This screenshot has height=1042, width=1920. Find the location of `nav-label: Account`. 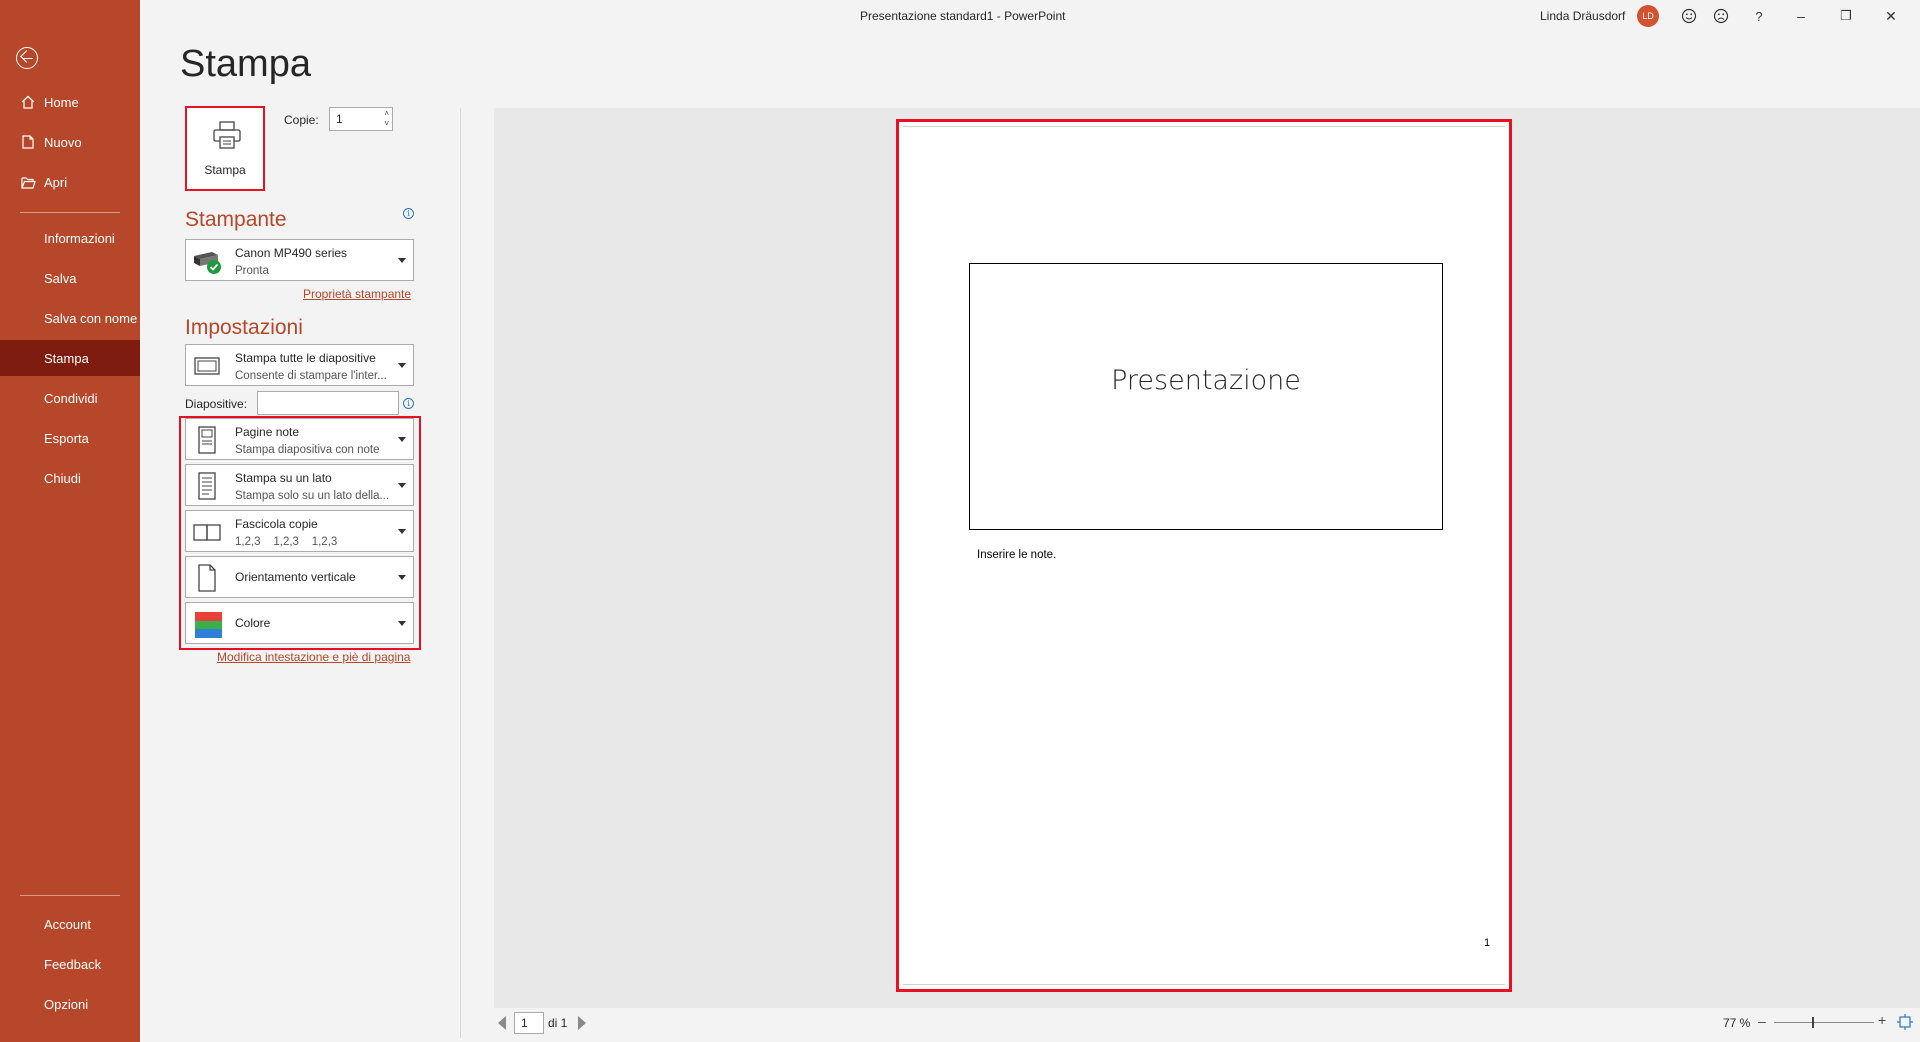

nav-label: Account is located at coordinates (67, 924).